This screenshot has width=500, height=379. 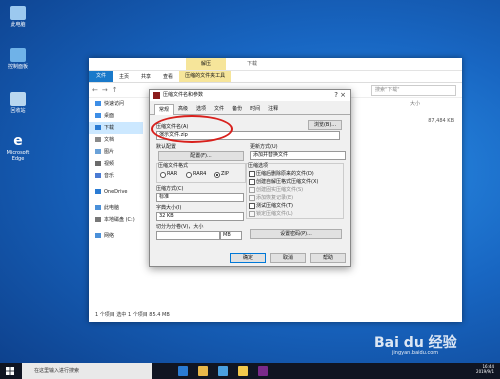 I want to click on clock-date: 2019/9/1, so click(x=485, y=371).